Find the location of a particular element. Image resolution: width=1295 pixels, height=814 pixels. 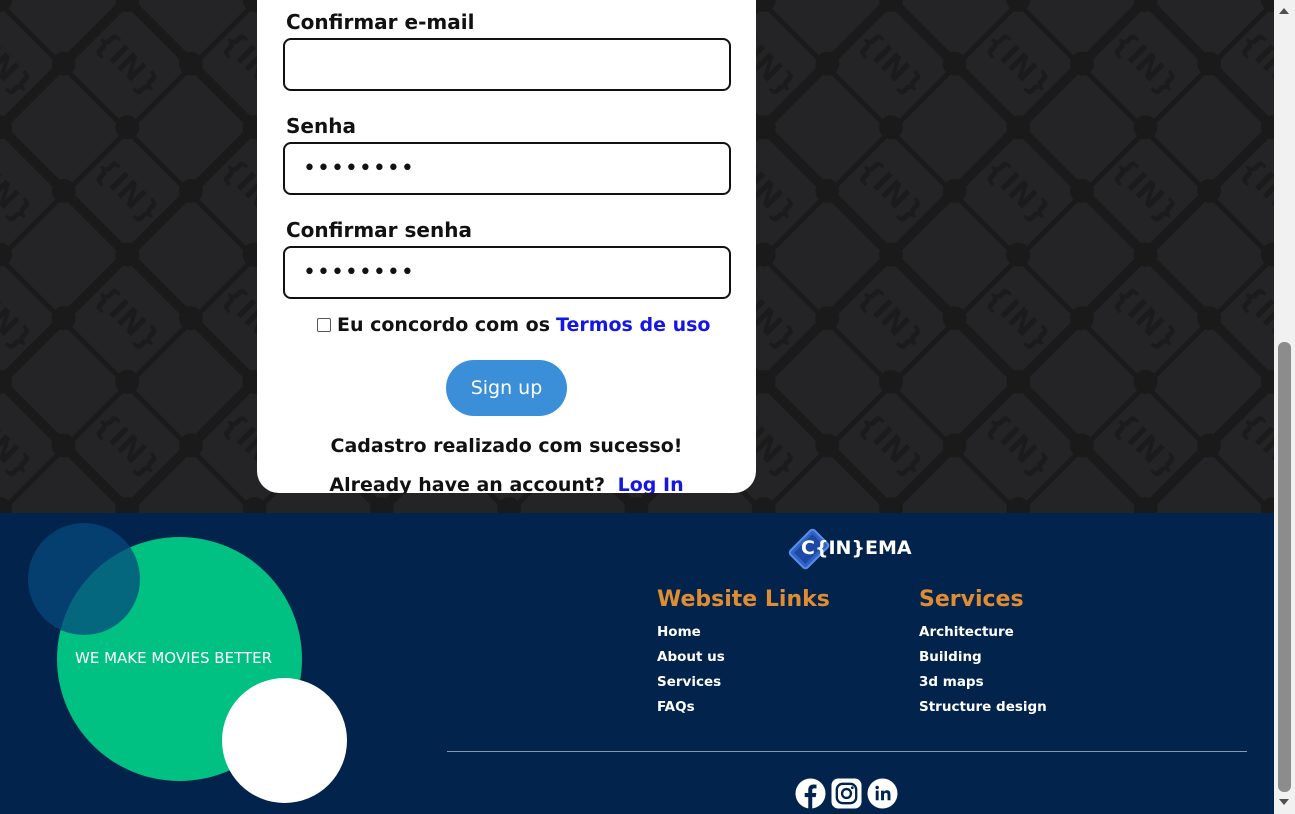

services-title: Services is located at coordinates (971, 599).